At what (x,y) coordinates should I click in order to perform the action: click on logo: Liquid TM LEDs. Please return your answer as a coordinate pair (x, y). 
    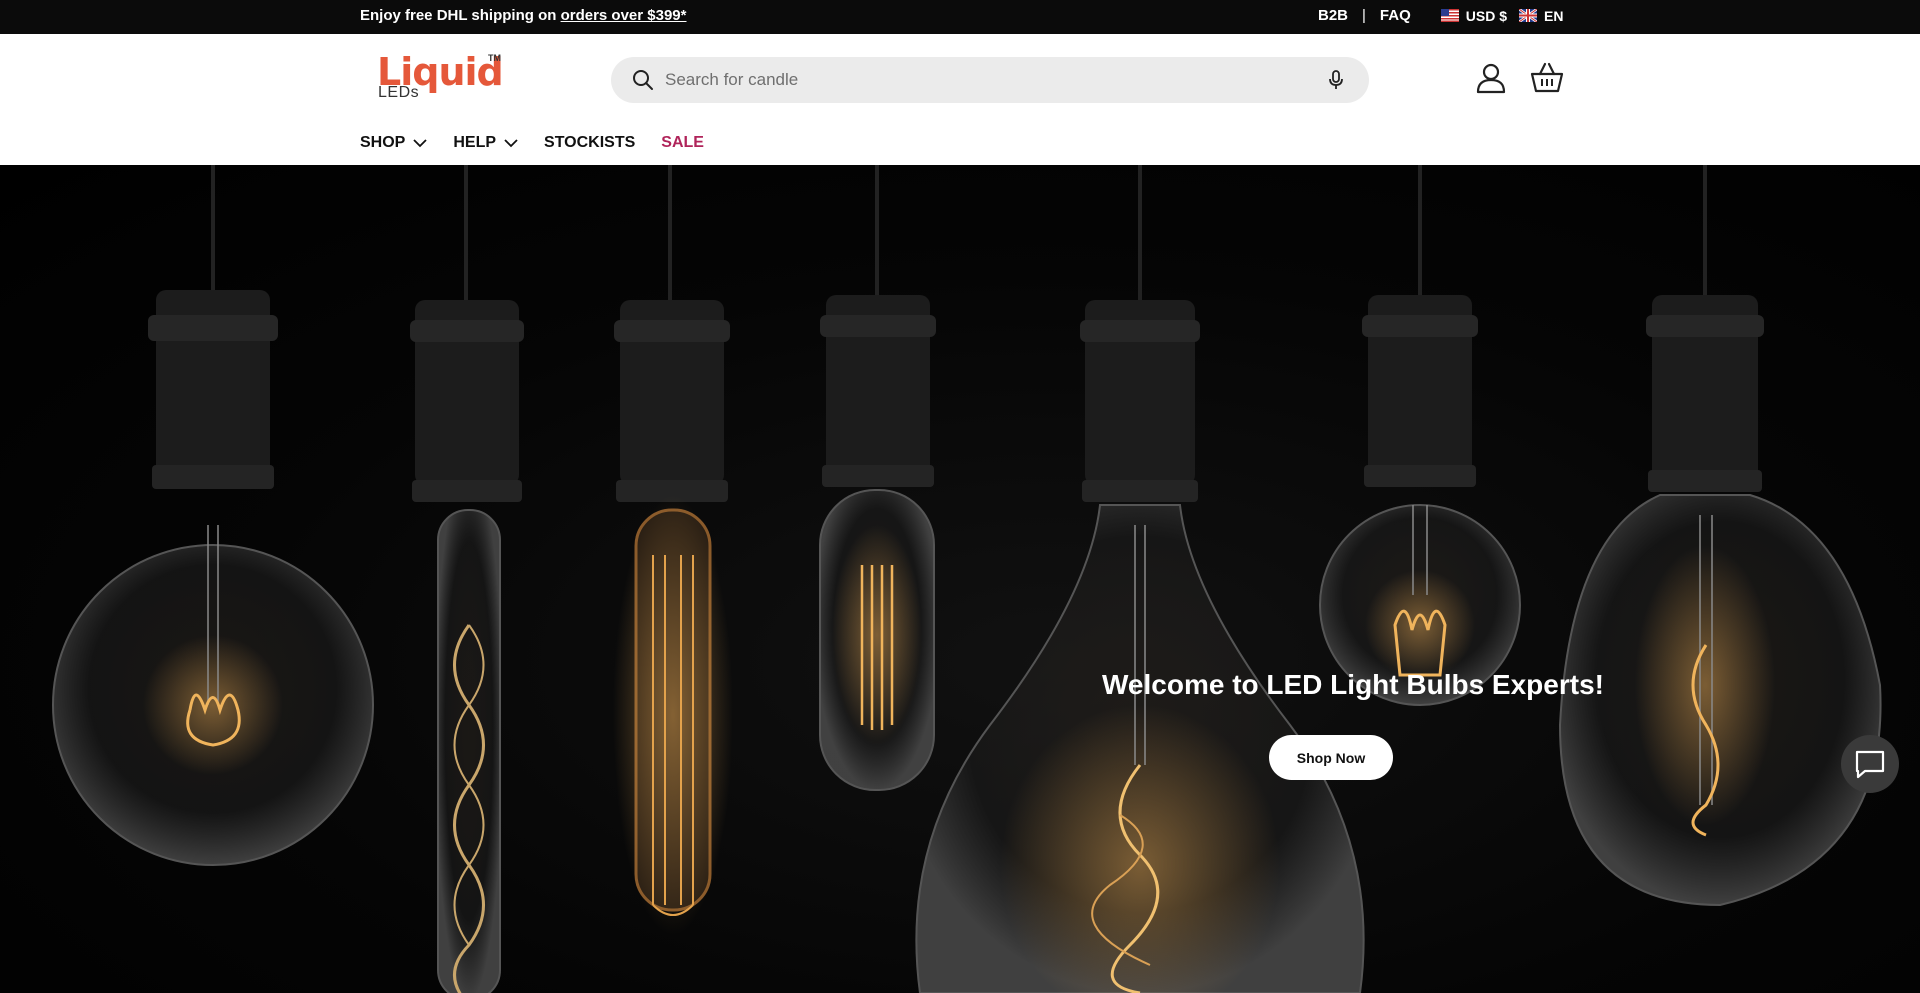
    Looking at the image, I should click on (440, 77).